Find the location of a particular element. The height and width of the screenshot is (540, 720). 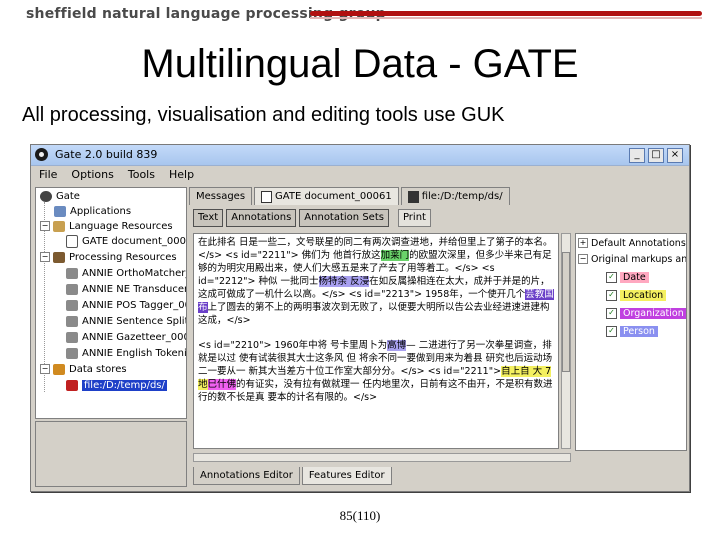

text-horizontal-scrollbar is located at coordinates (382, 457).